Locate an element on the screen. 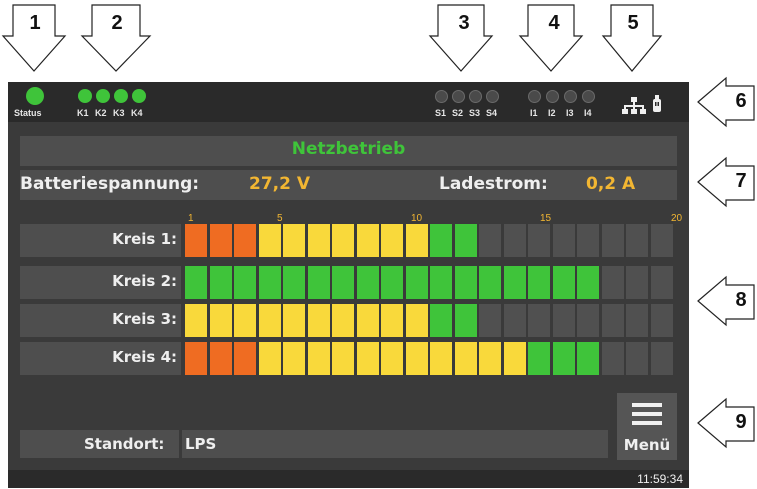 This screenshot has height=489, width=757. callout-number: 2 is located at coordinates (117, 23).